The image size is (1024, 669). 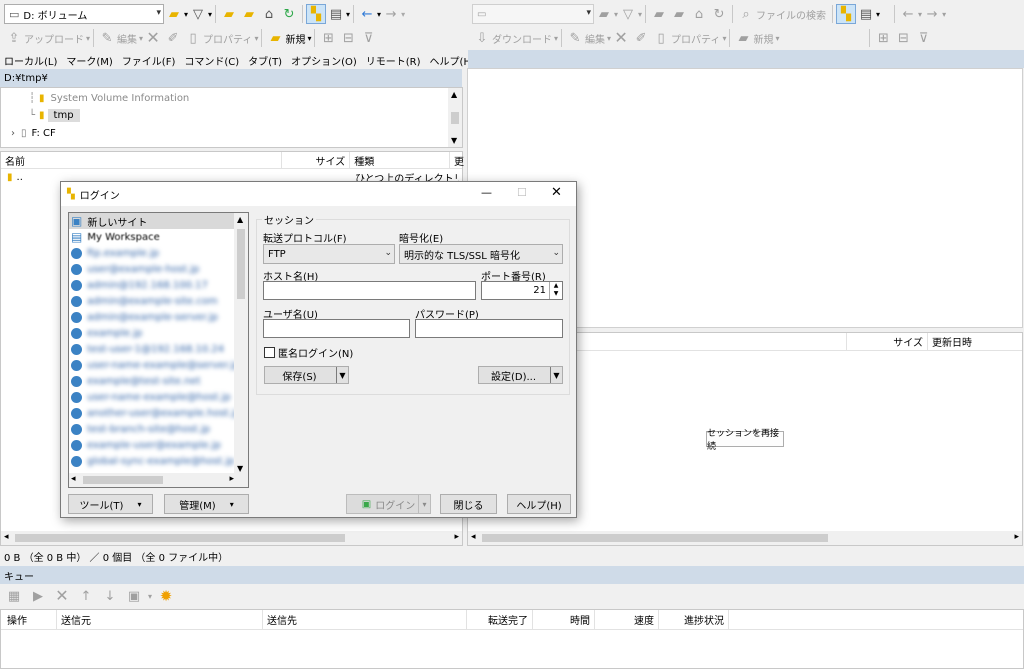 What do you see at coordinates (152, 333) in the screenshot?
I see `site-list-item: example.jp` at bounding box center [152, 333].